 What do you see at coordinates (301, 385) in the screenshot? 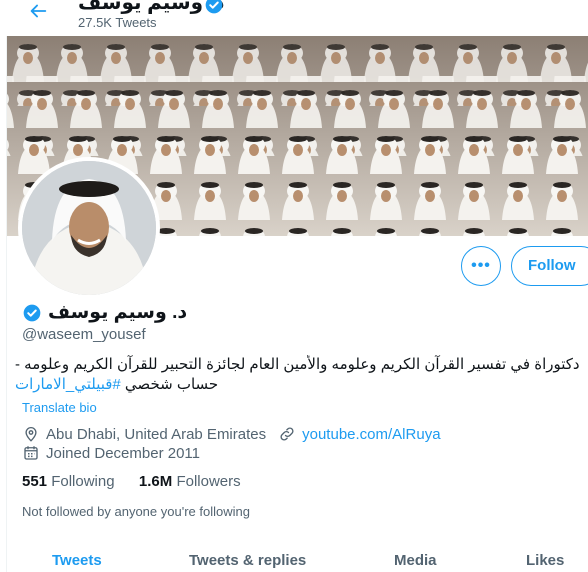
I see `bio-line: حساب شخصي #قبيلتي_الامارات` at bounding box center [301, 385].